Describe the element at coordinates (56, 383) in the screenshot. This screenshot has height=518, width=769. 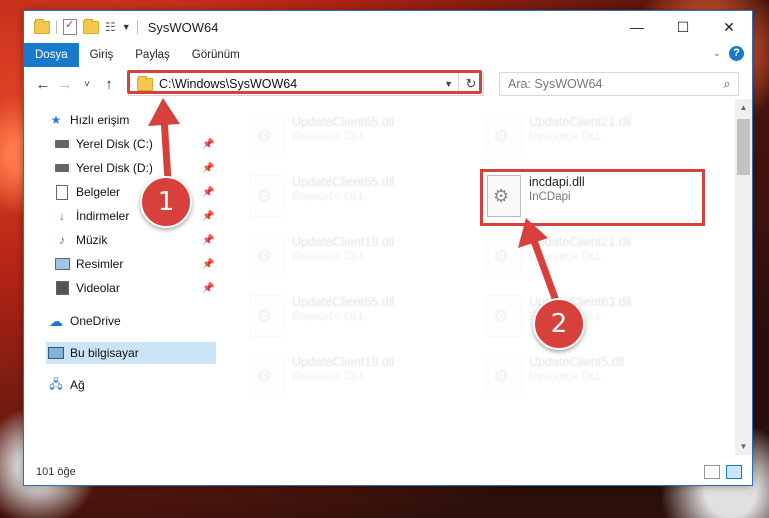
I see `network-icon: 🖧` at that location.